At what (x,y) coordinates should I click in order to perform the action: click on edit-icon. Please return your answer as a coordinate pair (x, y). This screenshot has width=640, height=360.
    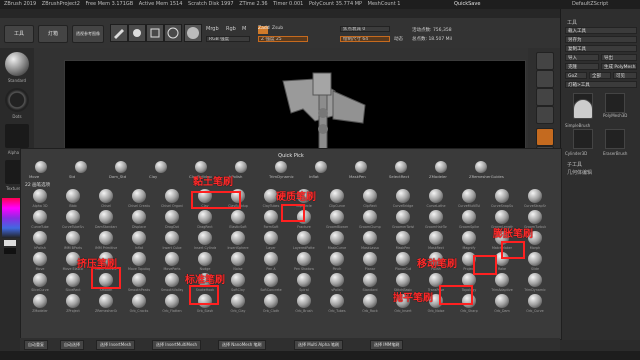
    Looking at the image, I should click on (119, 33).